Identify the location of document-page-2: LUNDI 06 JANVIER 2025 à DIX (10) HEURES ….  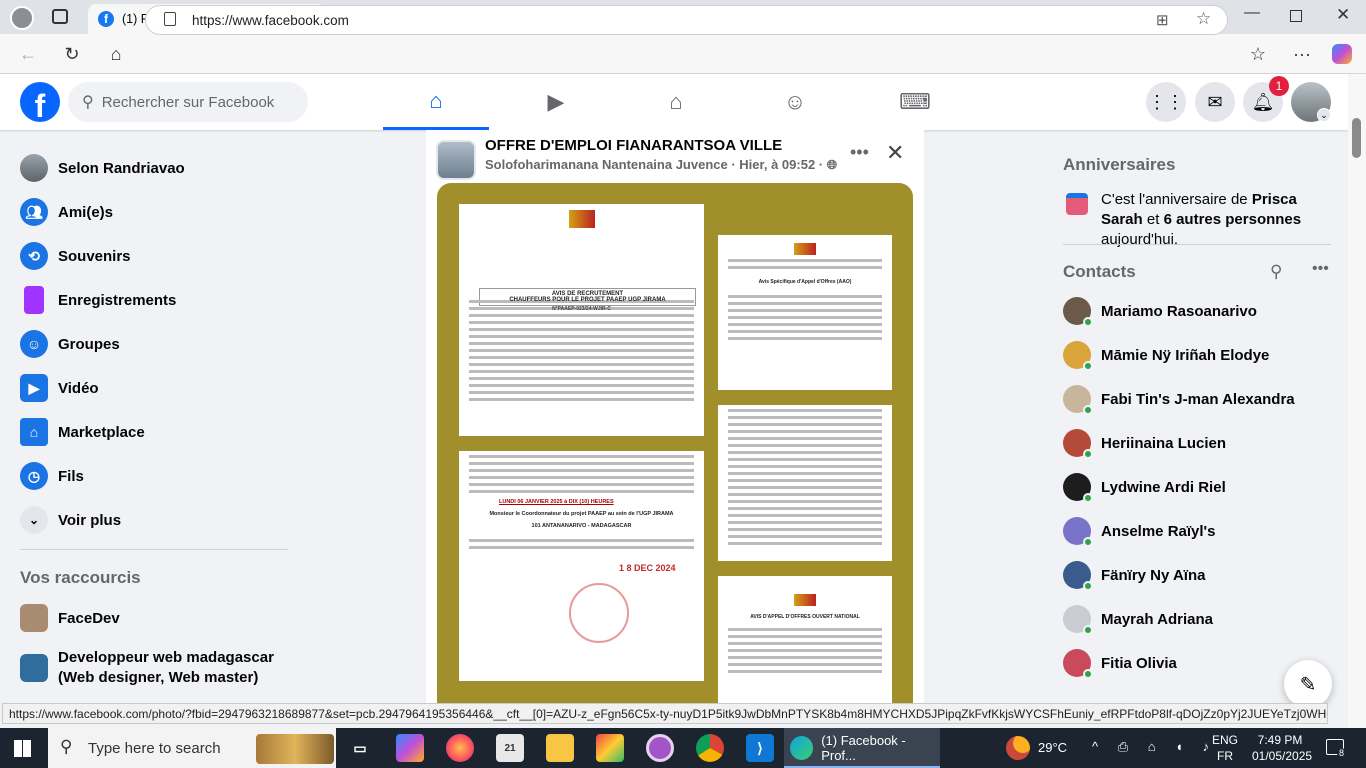
(581, 566).